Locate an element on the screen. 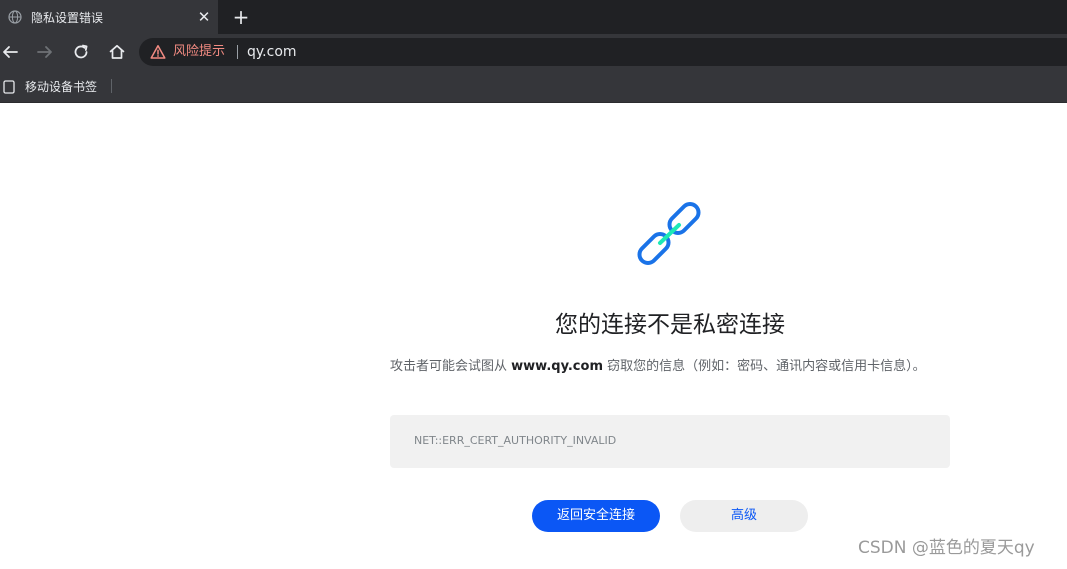  broken-link-icon is located at coordinates (670, 235).